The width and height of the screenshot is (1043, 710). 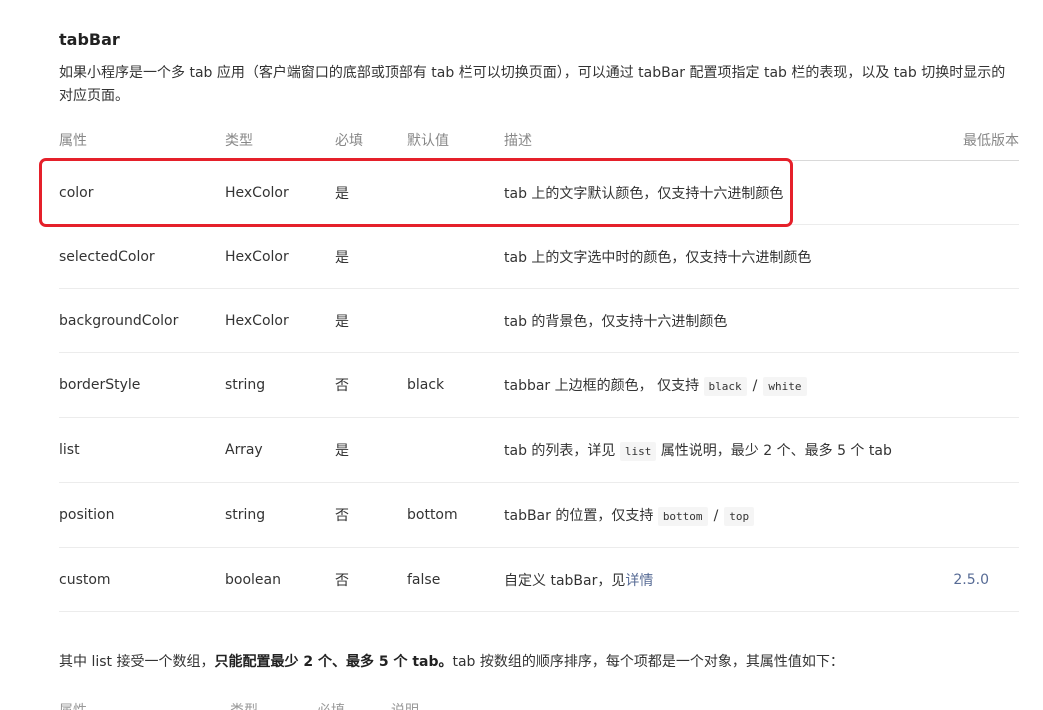 What do you see at coordinates (142, 192) in the screenshot?
I see `cell-prop: color` at bounding box center [142, 192].